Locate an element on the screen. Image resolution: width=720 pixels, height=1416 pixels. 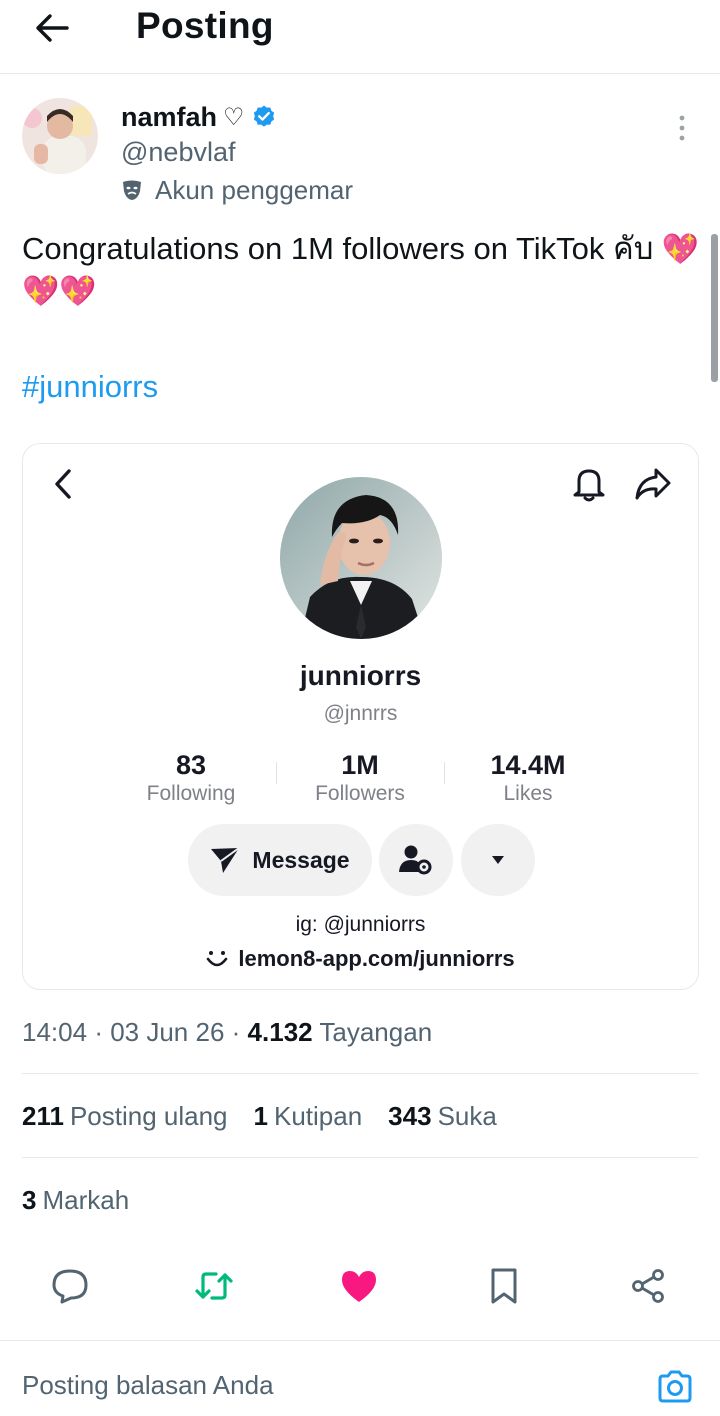
user-gear-icon is located at coordinates (415, 860).